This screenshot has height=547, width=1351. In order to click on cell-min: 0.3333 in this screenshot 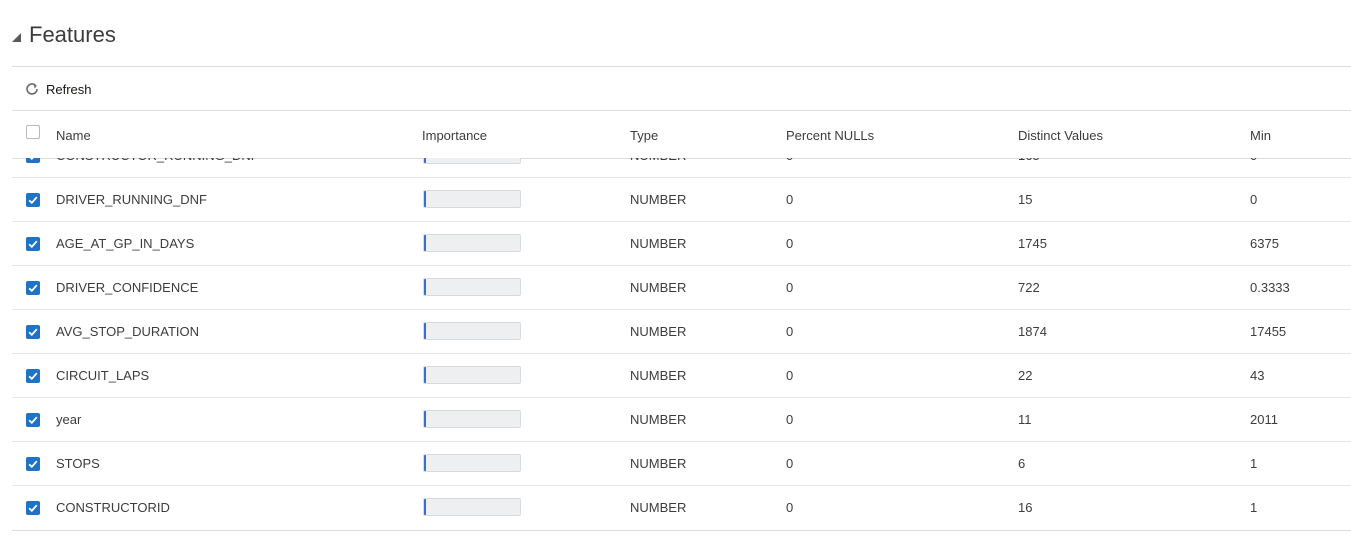, I will do `click(1270, 287)`.